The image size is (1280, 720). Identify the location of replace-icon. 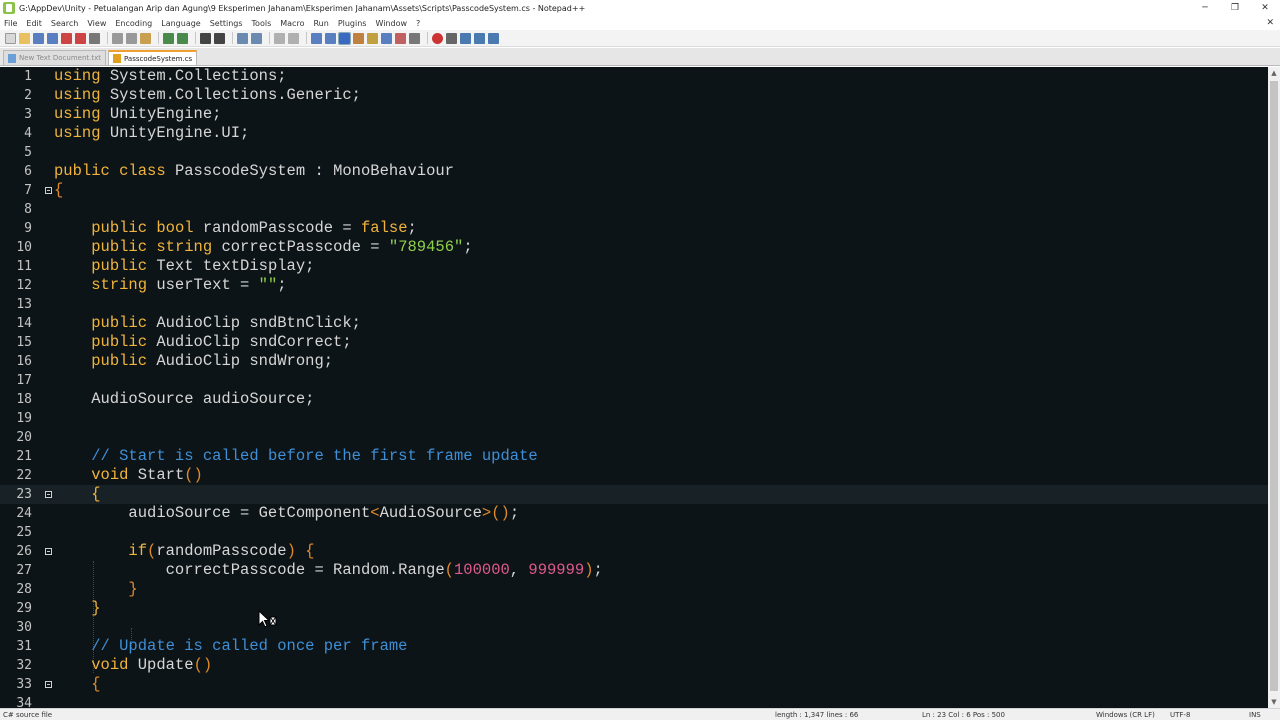
(219, 38).